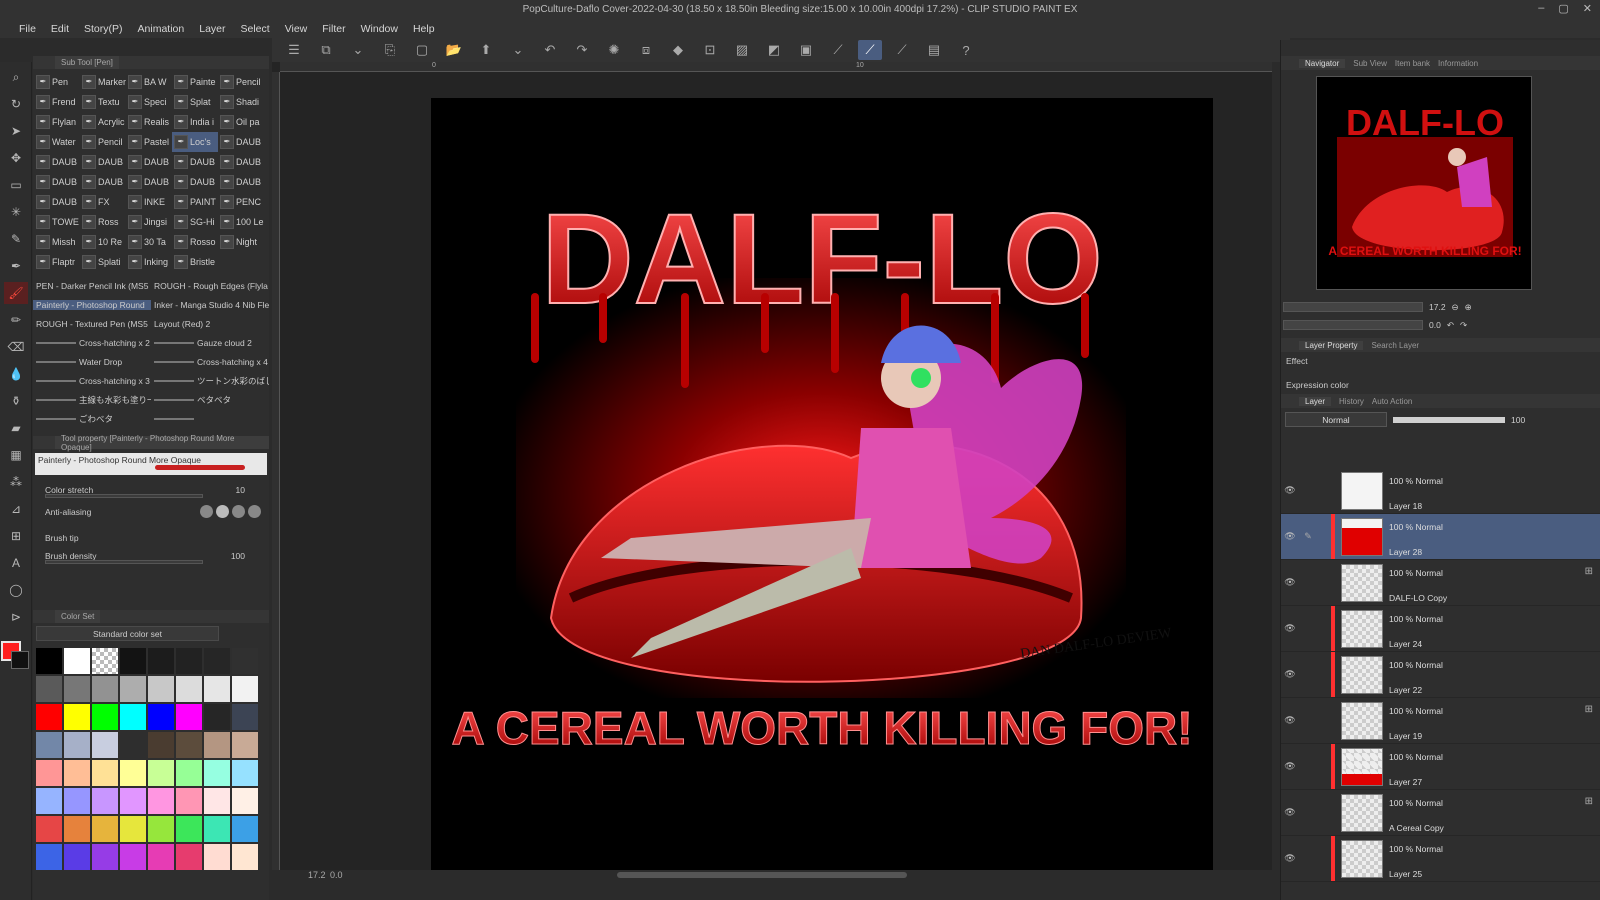  What do you see at coordinates (127, 633) in the screenshot?
I see `color-set-select: Standard color set` at bounding box center [127, 633].